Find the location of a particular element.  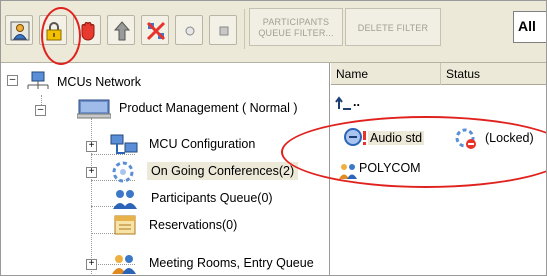

tree-item-label: Participants Queue(0) is located at coordinates (212, 198).